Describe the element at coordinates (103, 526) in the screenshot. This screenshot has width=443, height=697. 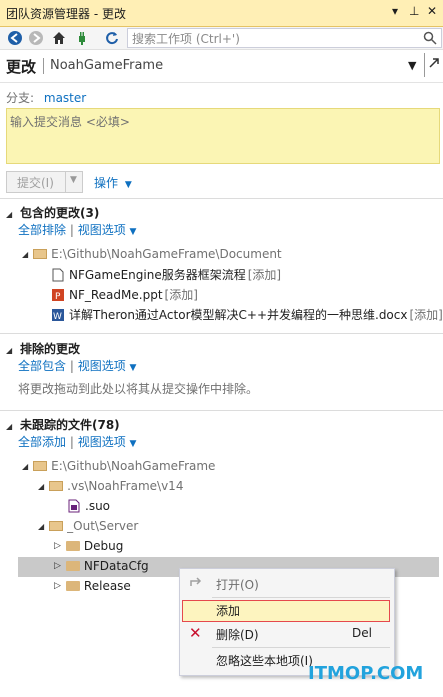
I see `folder-path: _Out\Server` at that location.